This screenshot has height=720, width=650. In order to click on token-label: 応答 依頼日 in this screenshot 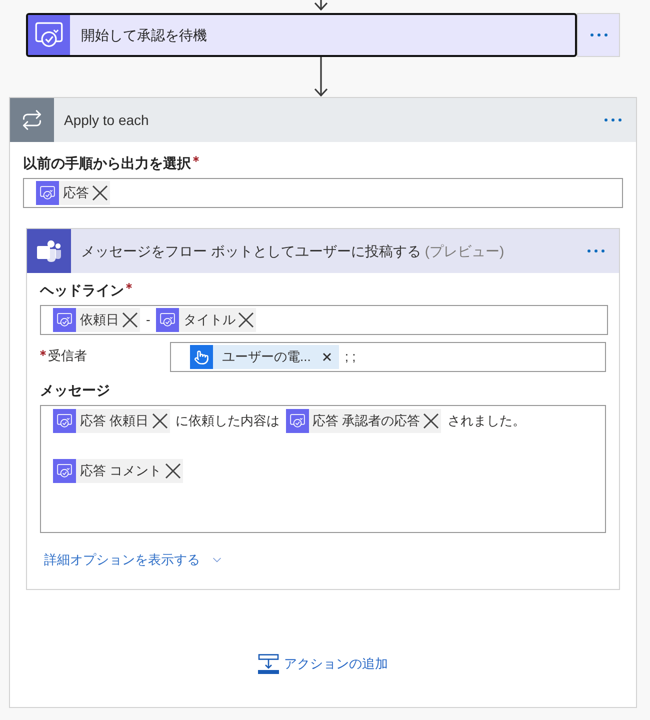, I will do `click(114, 421)`.